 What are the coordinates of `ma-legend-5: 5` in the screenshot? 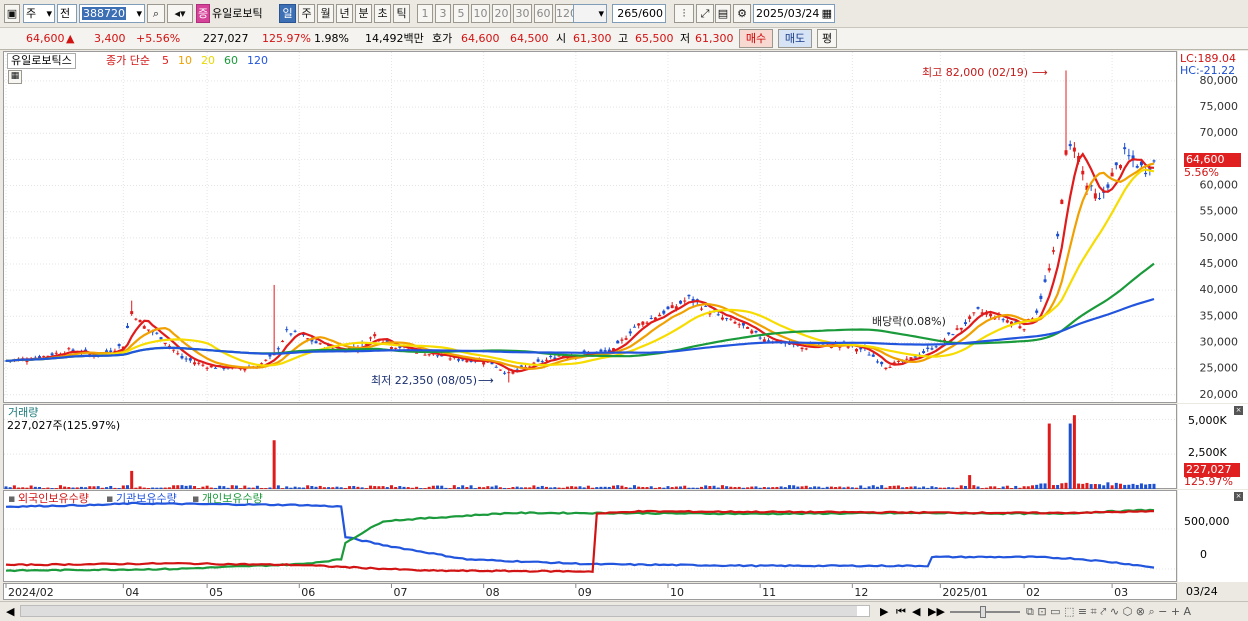 It's located at (165, 61).